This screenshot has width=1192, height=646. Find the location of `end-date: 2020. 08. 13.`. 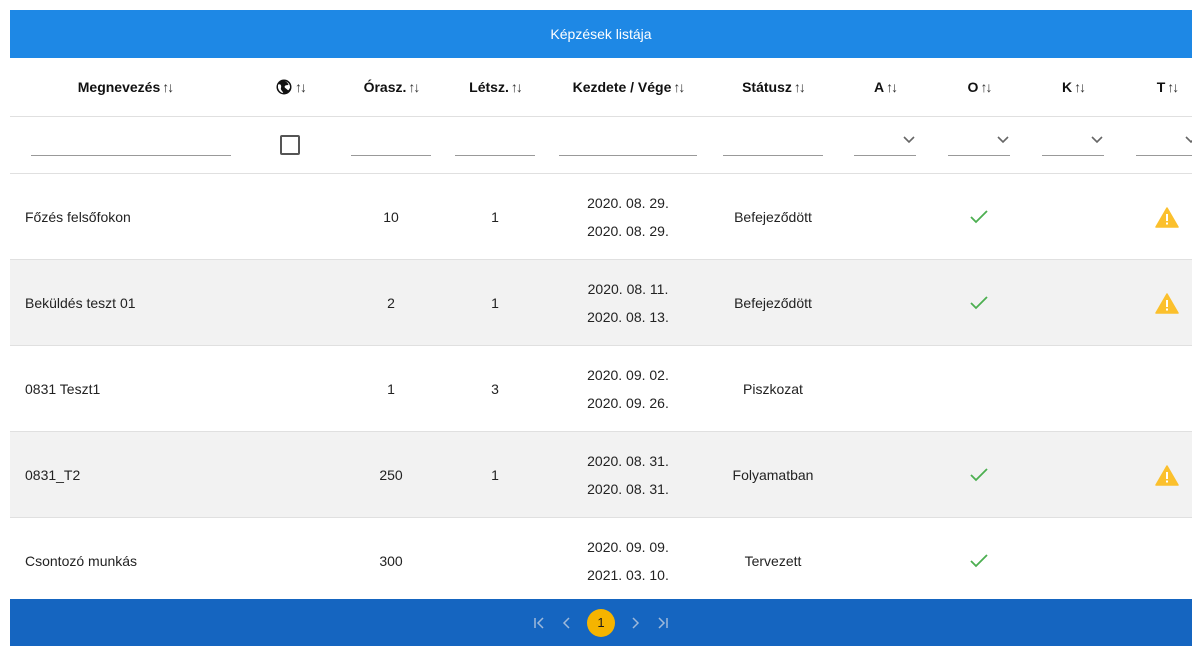

end-date: 2020. 08. 13. is located at coordinates (628, 316).